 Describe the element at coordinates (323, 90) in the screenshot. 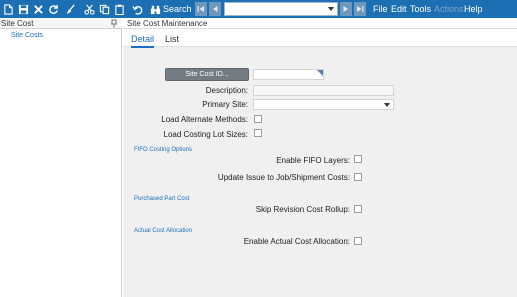

I see `description-input` at that location.